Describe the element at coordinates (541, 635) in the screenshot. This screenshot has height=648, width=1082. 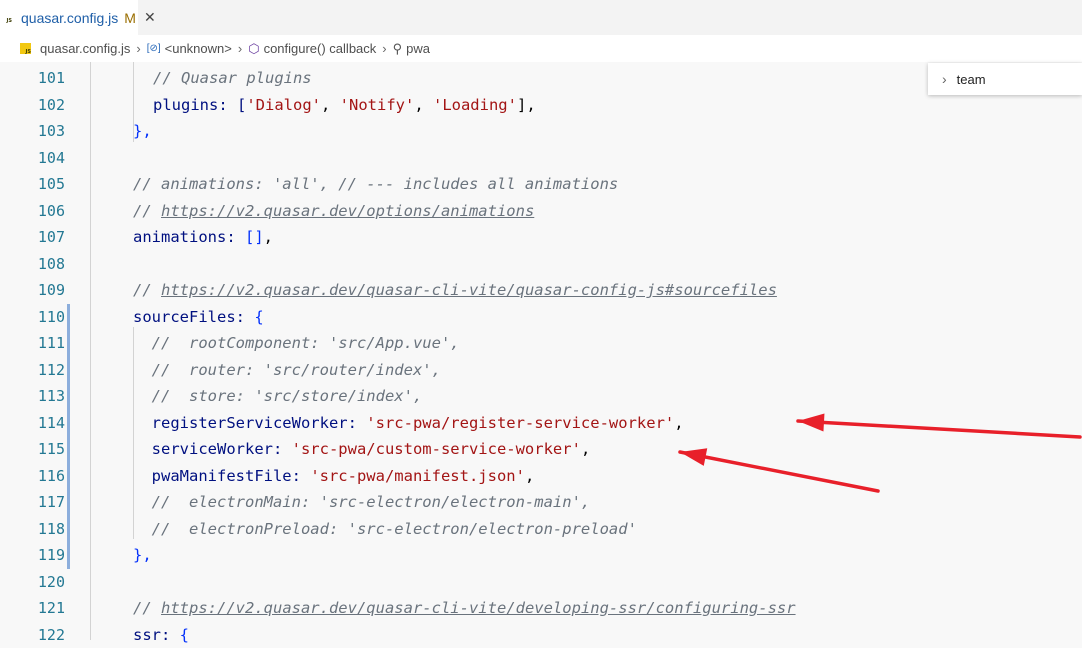
I see `code-line: 122 ssr: {` at that location.